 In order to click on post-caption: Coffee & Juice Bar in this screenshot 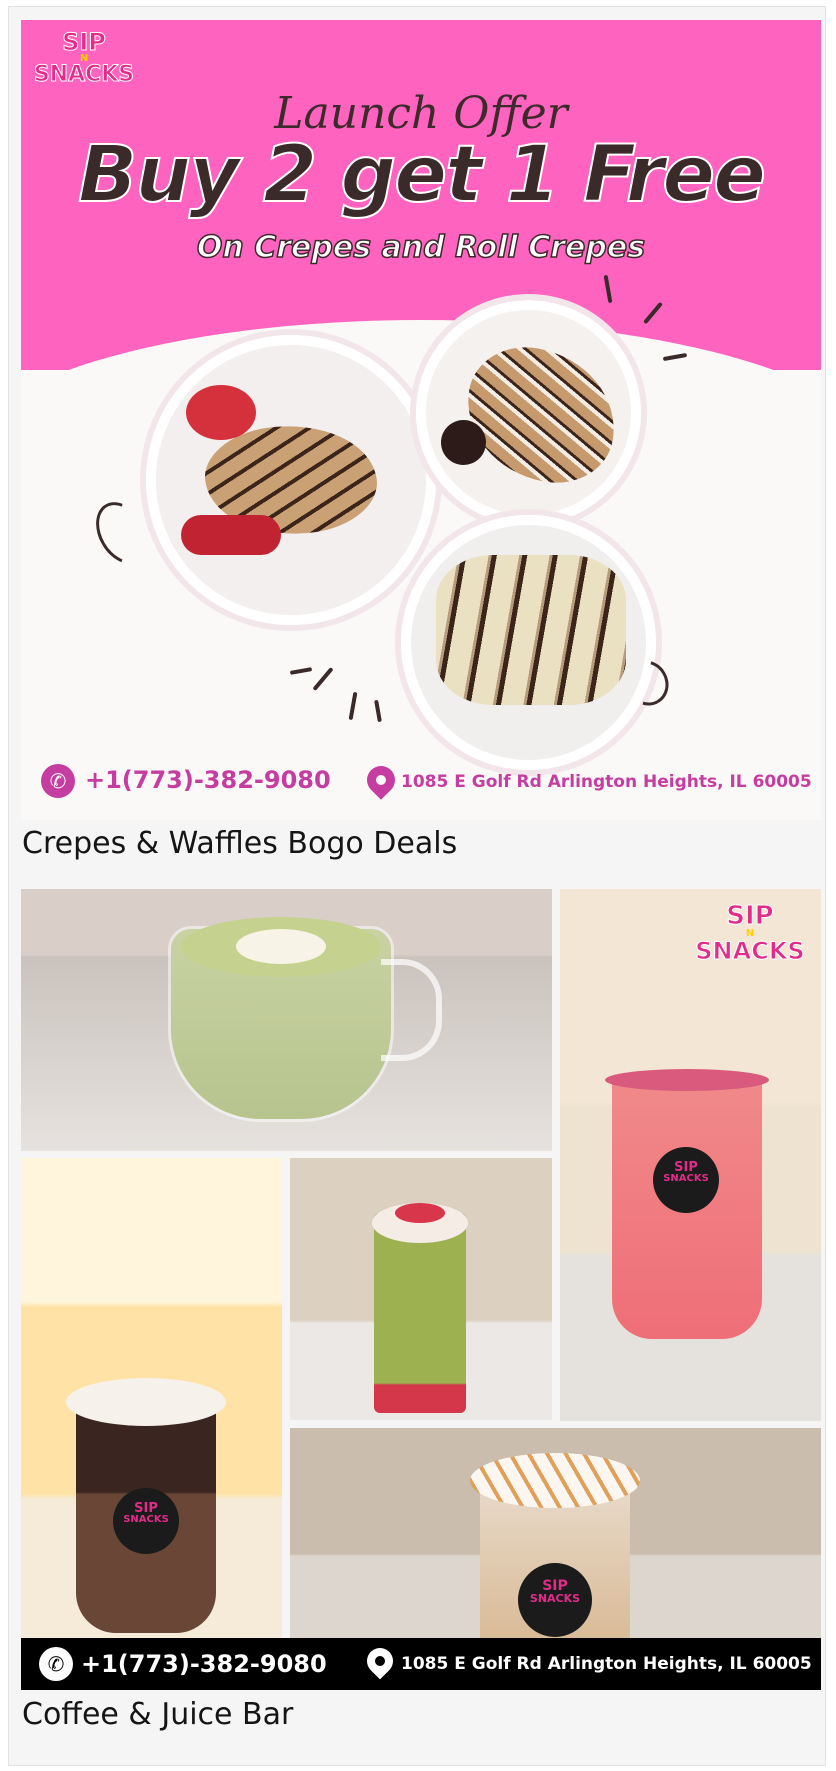, I will do `click(157, 1714)`.